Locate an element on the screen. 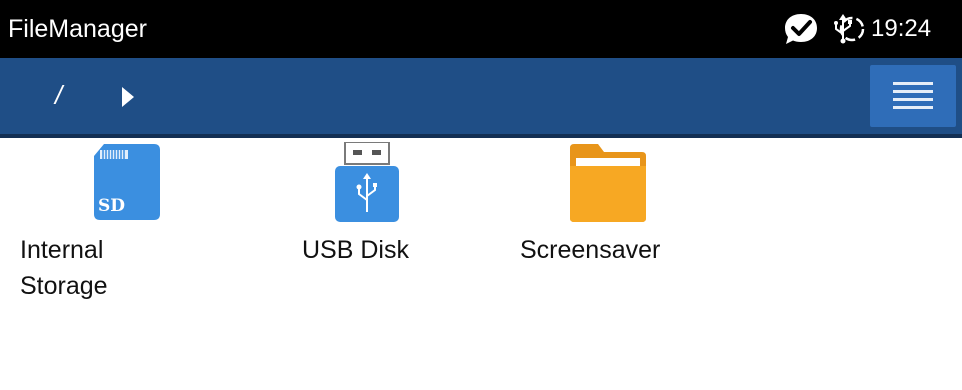 The width and height of the screenshot is (962, 390). file-label-line2: Storage is located at coordinates (64, 286).